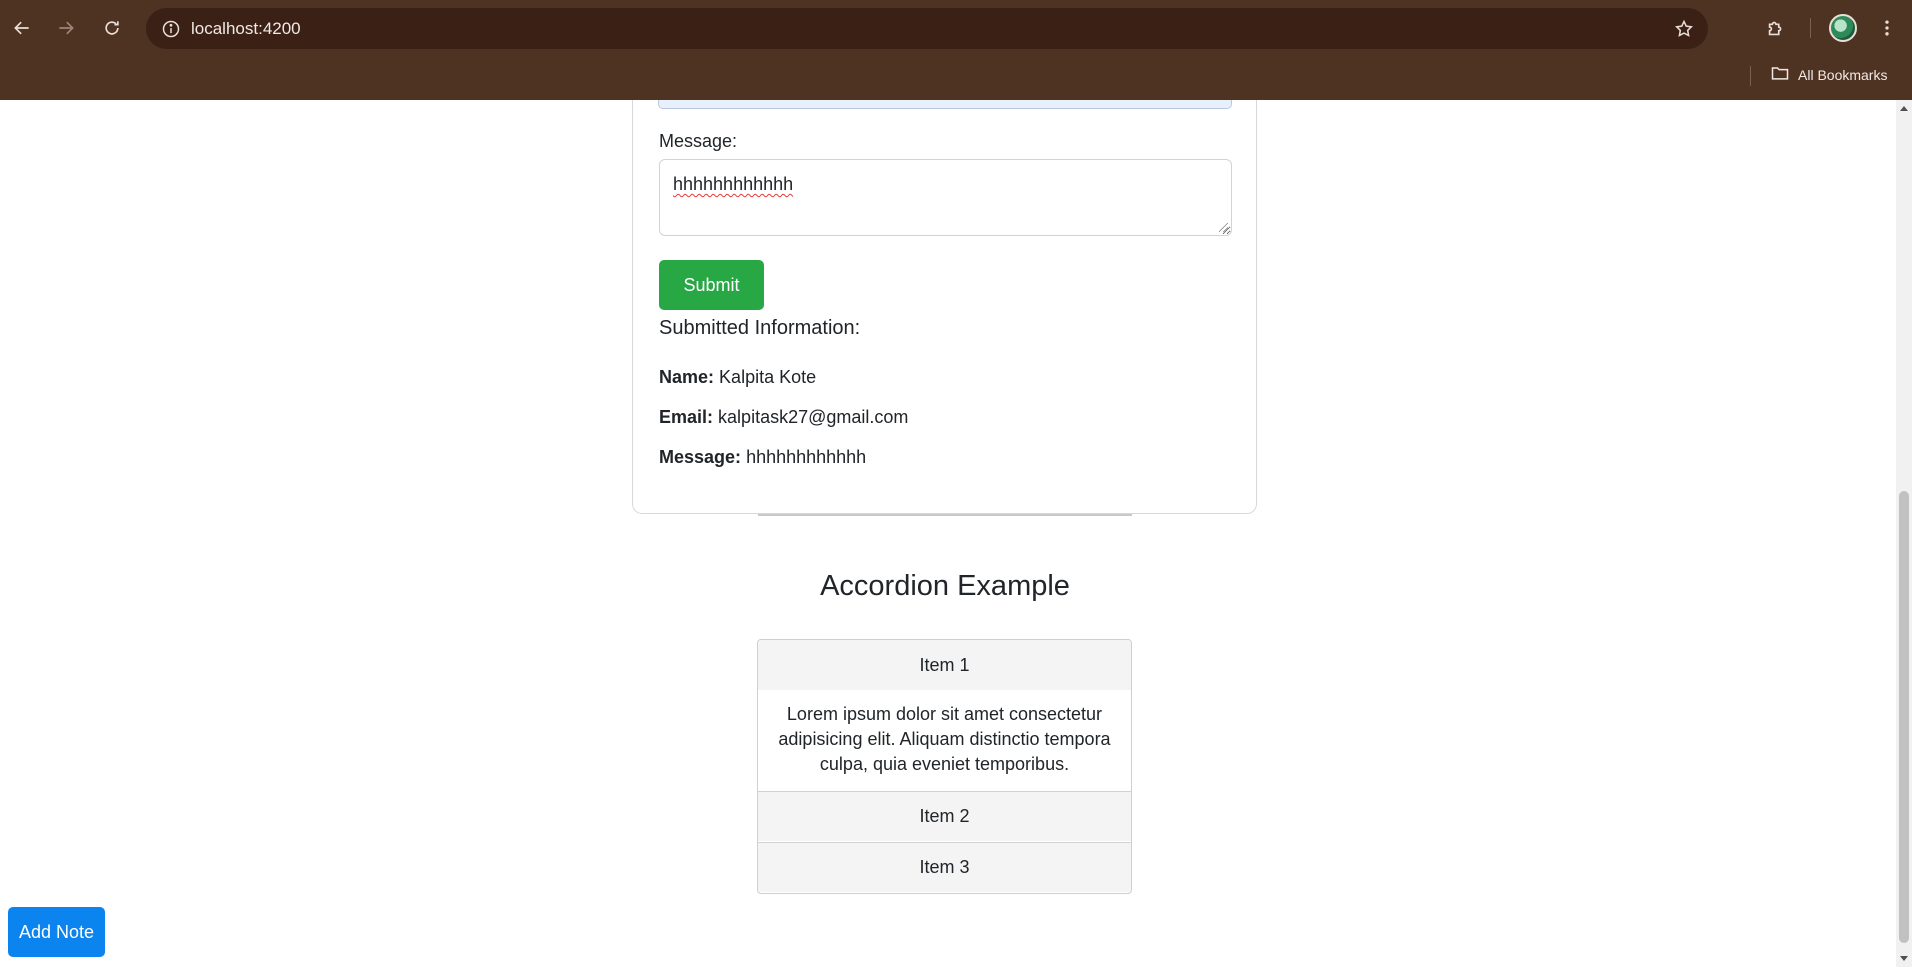  Describe the element at coordinates (944, 665) in the screenshot. I see `accordion-item-1-header: Item 1` at that location.